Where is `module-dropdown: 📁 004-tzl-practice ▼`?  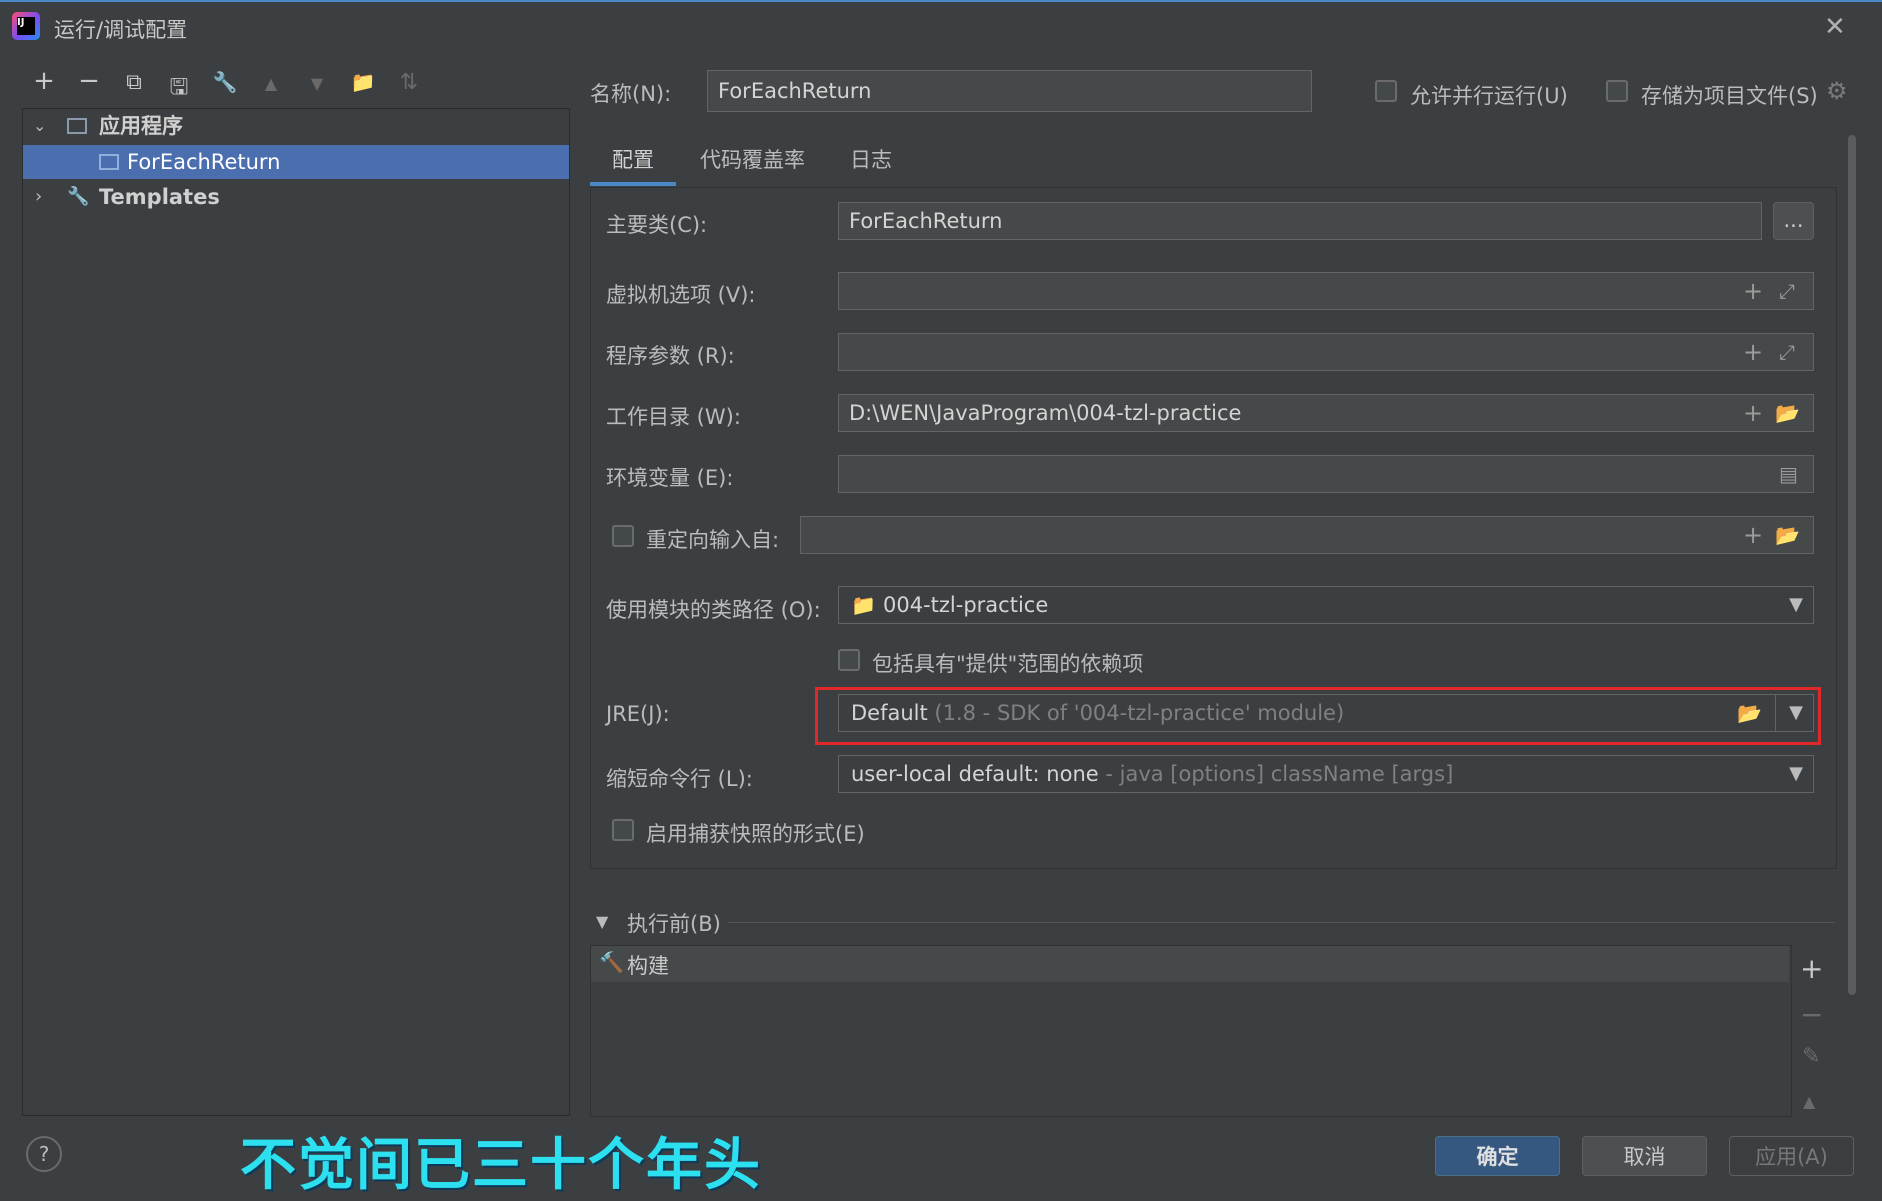
module-dropdown: 📁 004-tzl-practice ▼ is located at coordinates (1326, 605).